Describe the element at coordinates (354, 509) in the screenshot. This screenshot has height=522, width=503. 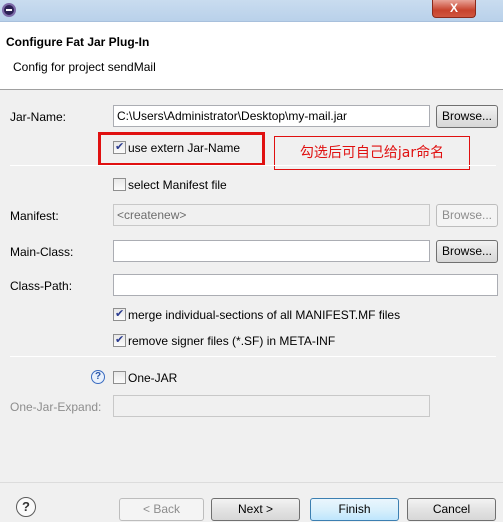
I see `finish-button: Finish` at that location.